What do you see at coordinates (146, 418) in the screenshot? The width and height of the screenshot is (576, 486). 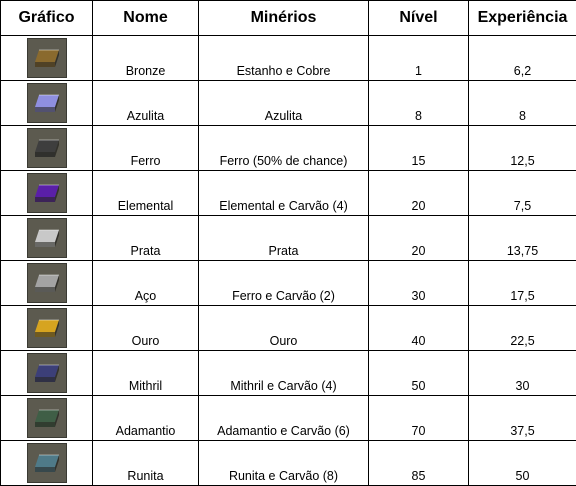 I see `name-cell: Adamantio` at bounding box center [146, 418].